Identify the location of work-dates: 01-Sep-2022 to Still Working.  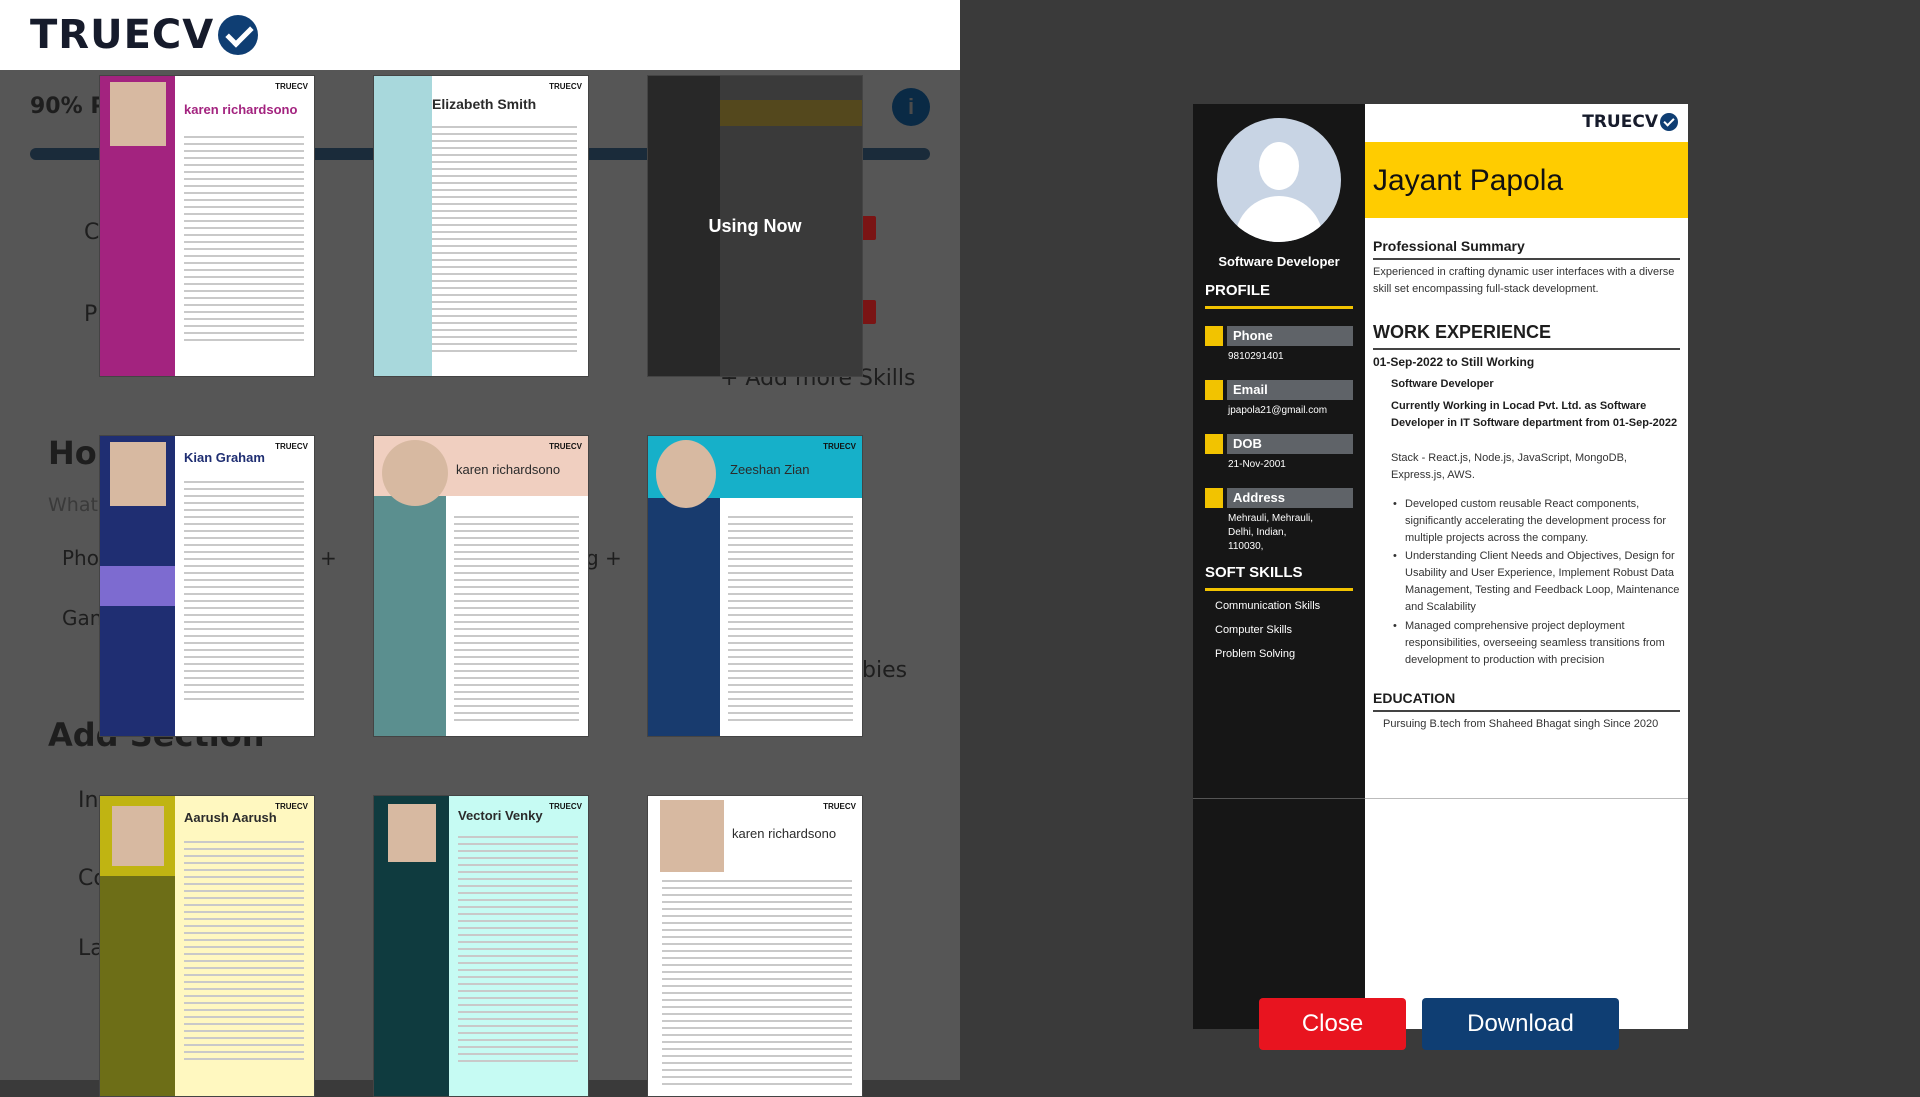
(1454, 362).